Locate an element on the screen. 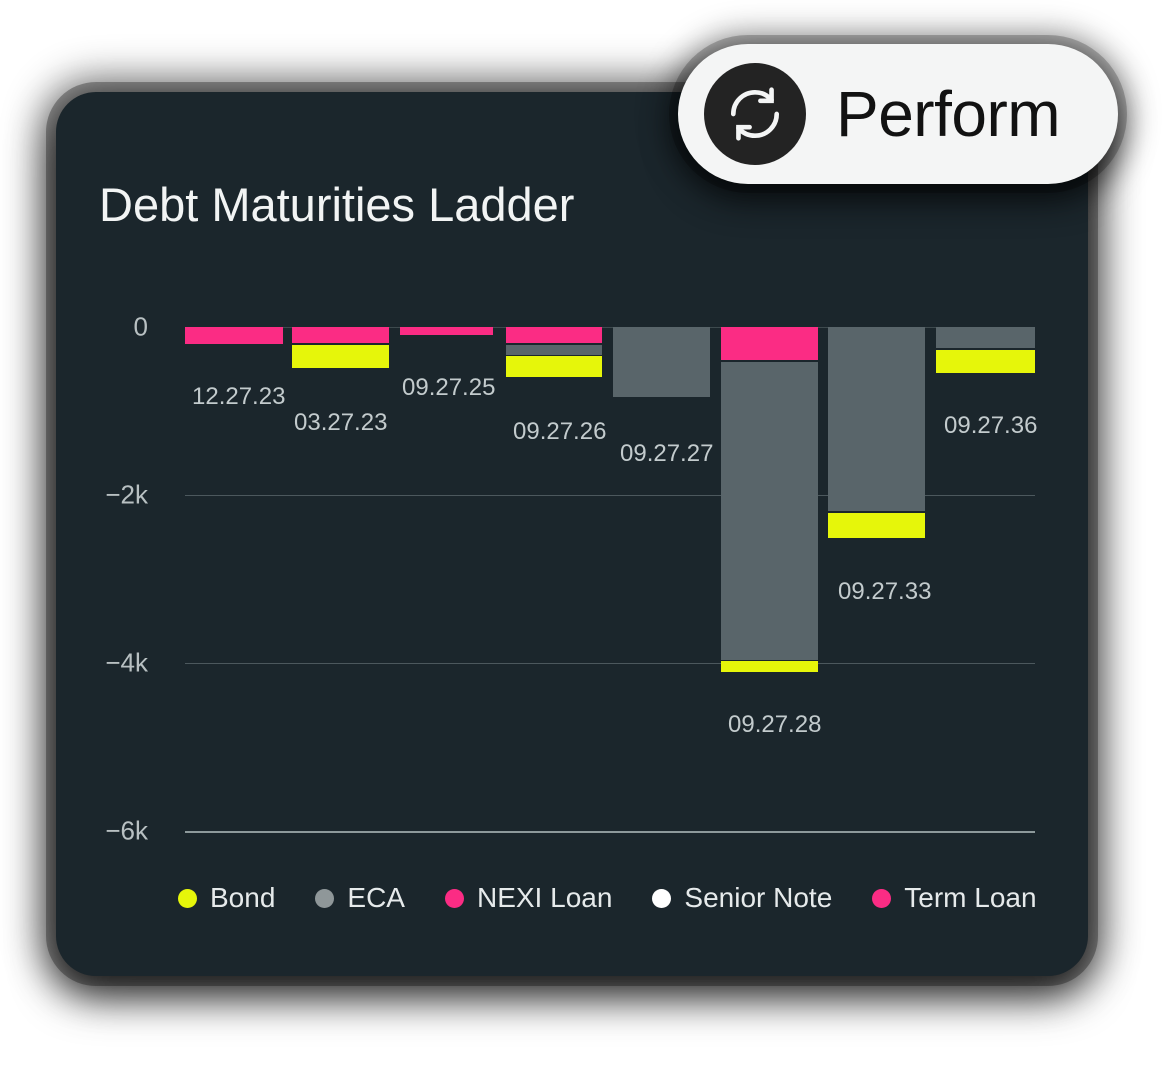 Image resolution: width=1168 pixels, height=1065 pixels. legend-label: Bond is located at coordinates (243, 897).